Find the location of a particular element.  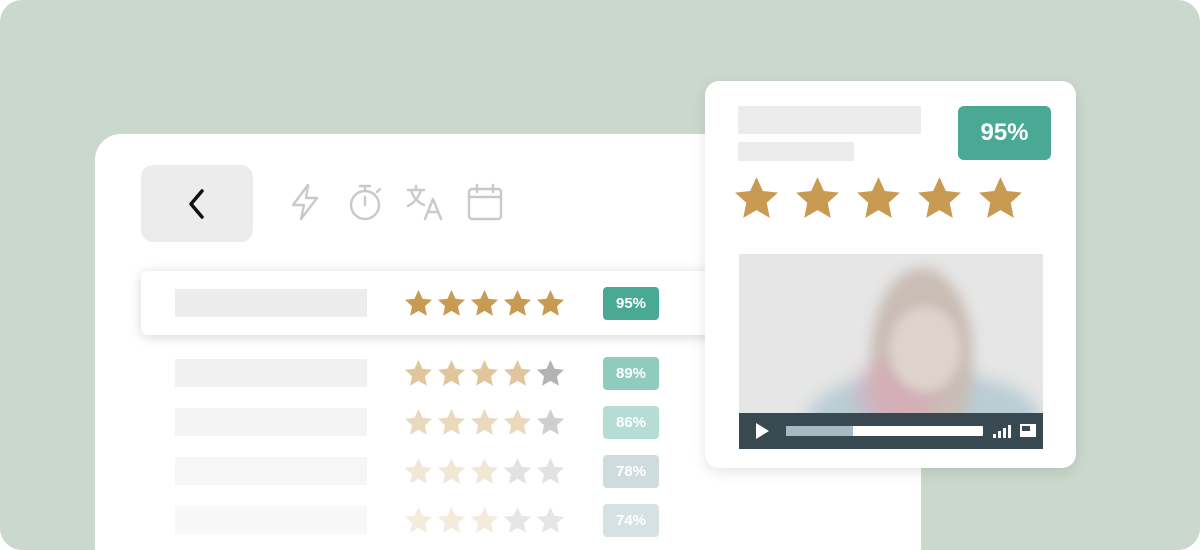

score-badge: 89% is located at coordinates (631, 373).